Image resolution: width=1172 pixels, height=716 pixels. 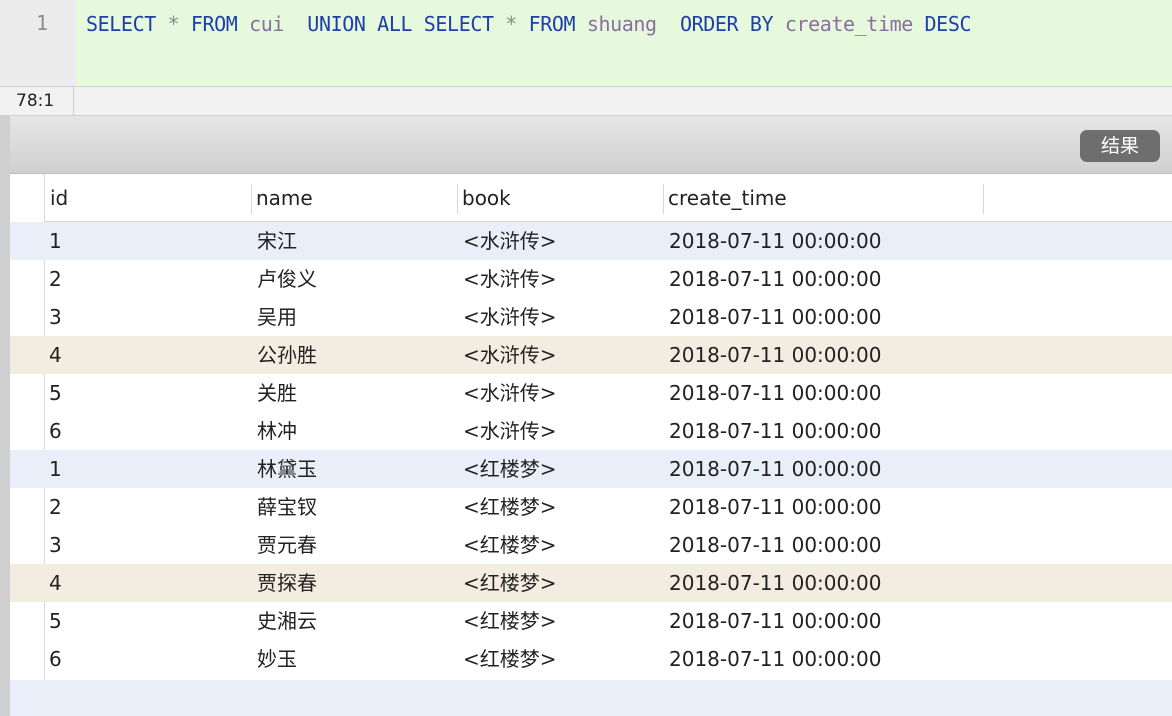 I want to click on column-header-name: name, so click(x=354, y=198).